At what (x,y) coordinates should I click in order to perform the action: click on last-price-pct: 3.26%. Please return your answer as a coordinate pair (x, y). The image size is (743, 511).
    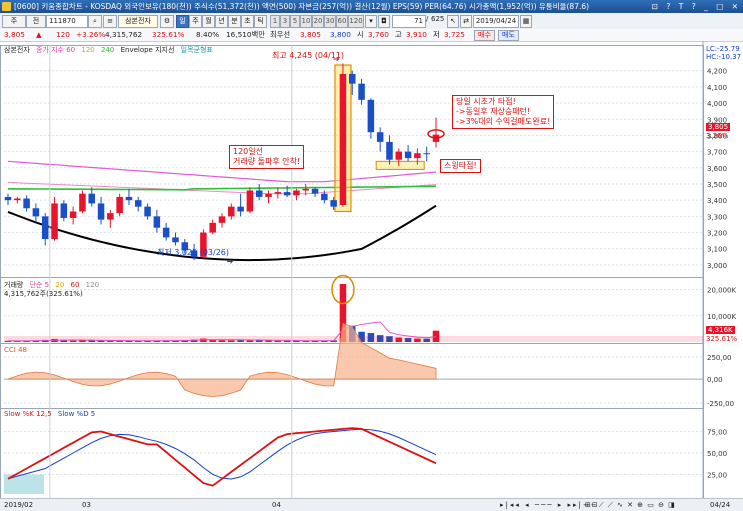
    Looking at the image, I should click on (717, 136).